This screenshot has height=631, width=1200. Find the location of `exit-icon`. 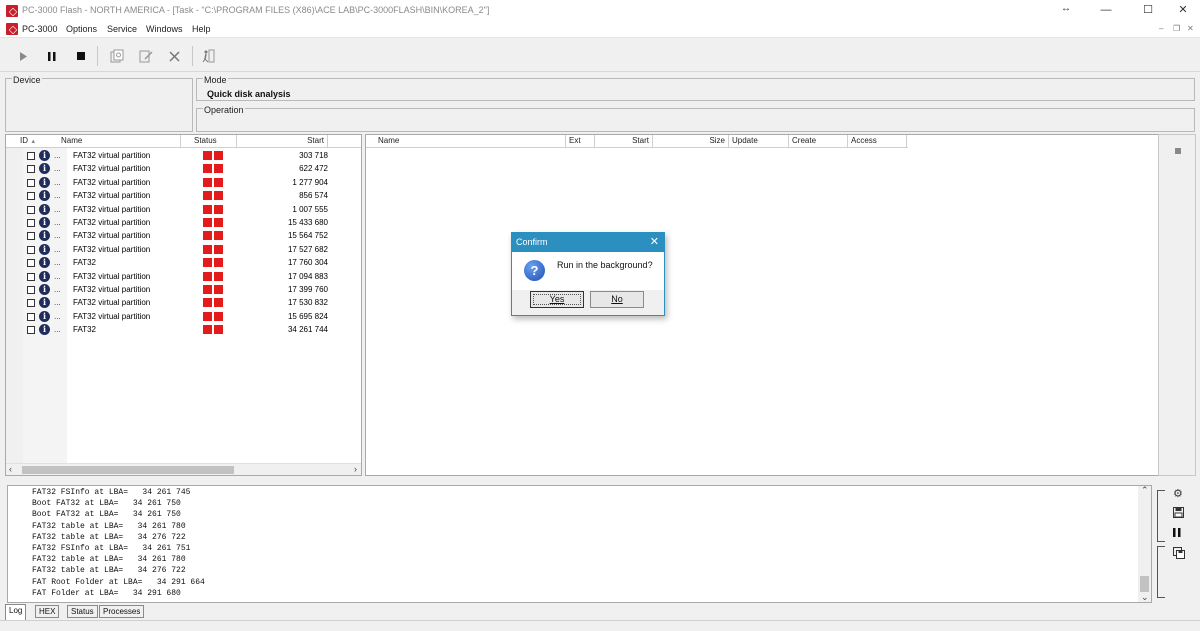

exit-icon is located at coordinates (208, 56).